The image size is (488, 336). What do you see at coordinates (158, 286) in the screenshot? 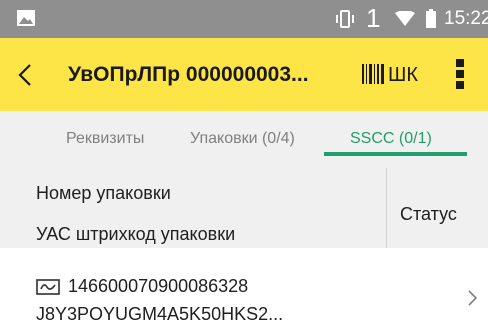
I see `package-number: 146600070900086328` at bounding box center [158, 286].